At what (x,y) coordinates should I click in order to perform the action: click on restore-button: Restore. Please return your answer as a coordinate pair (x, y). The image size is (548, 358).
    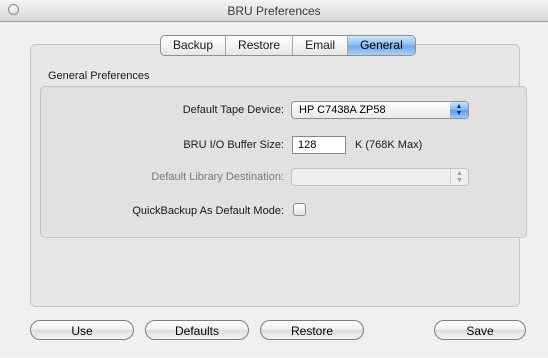
    Looking at the image, I should click on (312, 330).